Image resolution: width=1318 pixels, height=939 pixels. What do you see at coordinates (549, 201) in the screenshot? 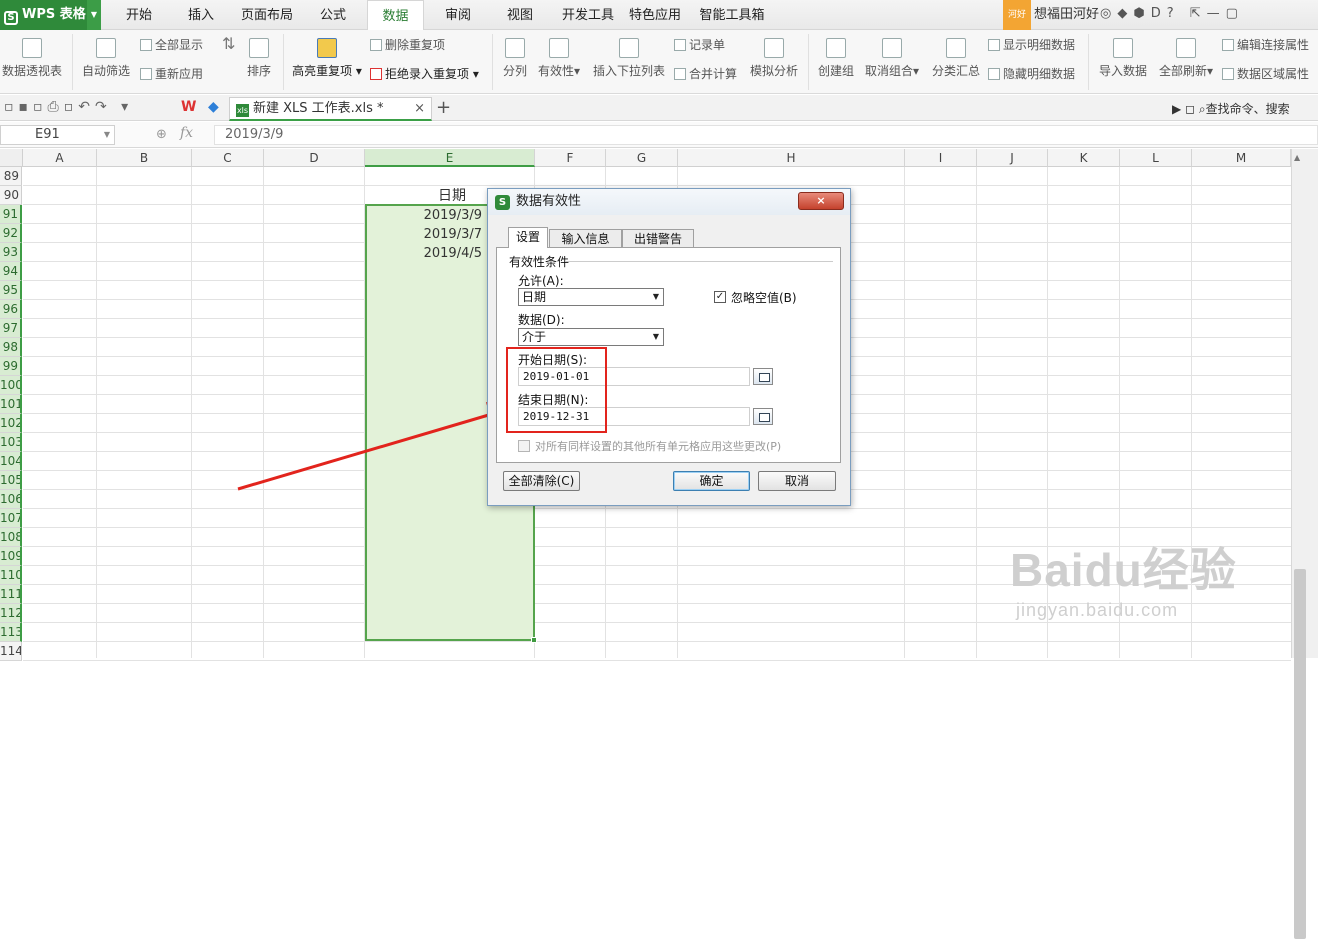
I see `dialog-title: 数据有效性` at bounding box center [549, 201].